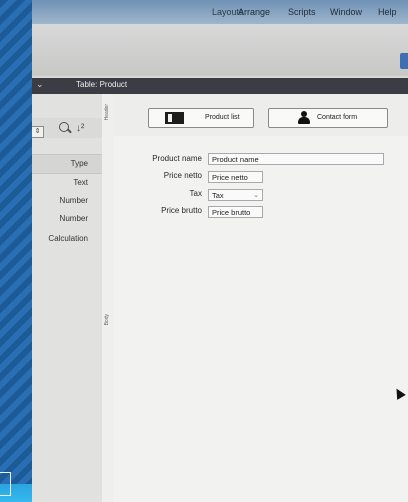 The height and width of the screenshot is (502, 408). Describe the element at coordinates (222, 117) in the screenshot. I see `product-list-label: Product list` at that location.